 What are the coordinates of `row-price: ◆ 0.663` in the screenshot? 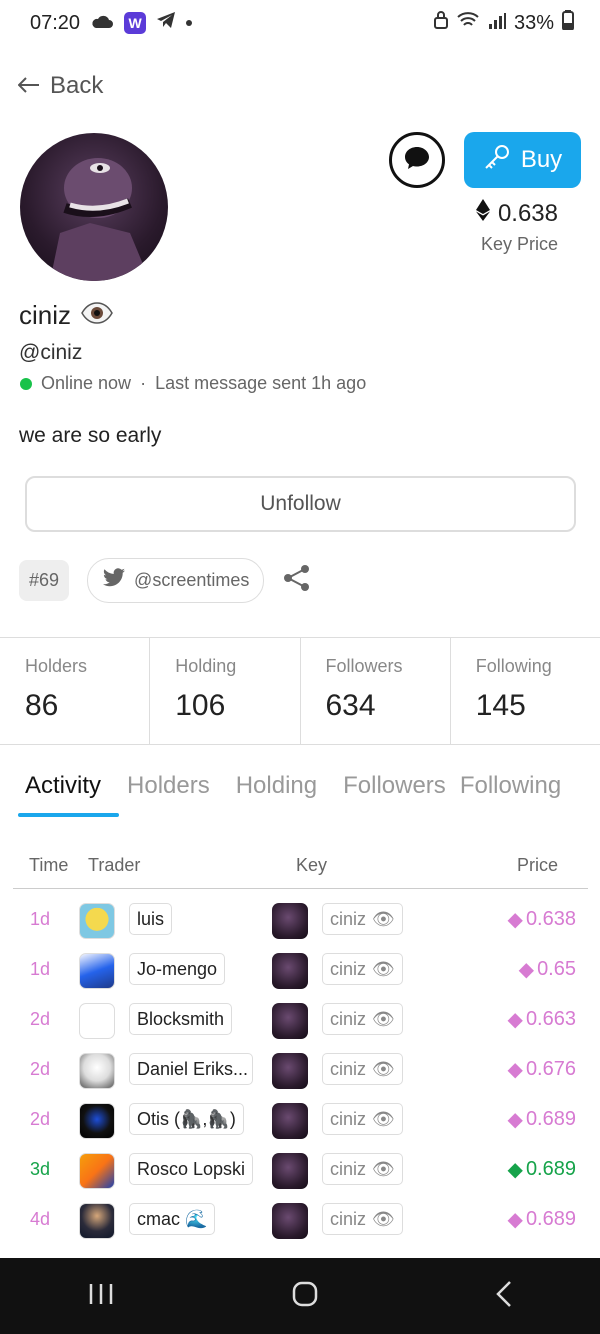 It's located at (542, 1019).